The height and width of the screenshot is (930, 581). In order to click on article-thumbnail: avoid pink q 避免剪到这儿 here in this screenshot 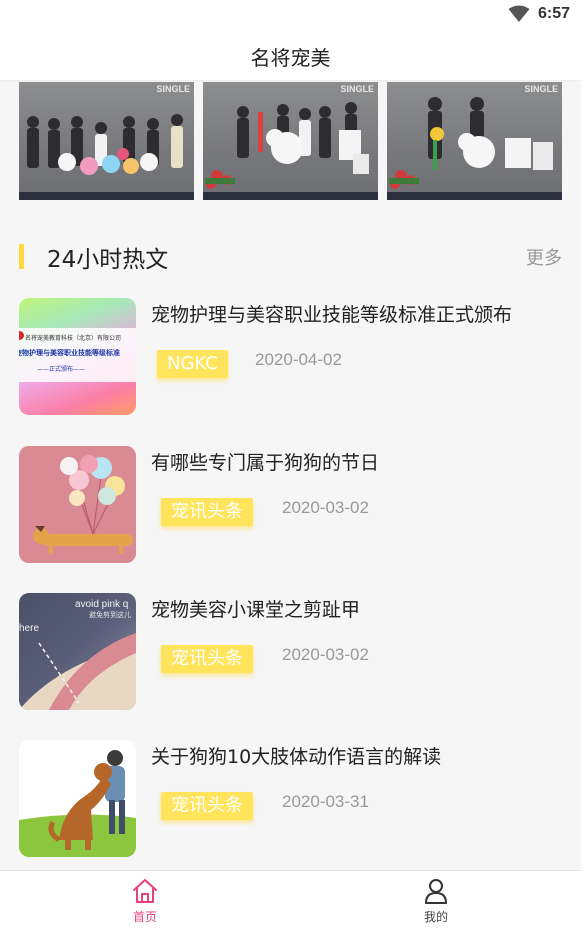, I will do `click(77, 651)`.